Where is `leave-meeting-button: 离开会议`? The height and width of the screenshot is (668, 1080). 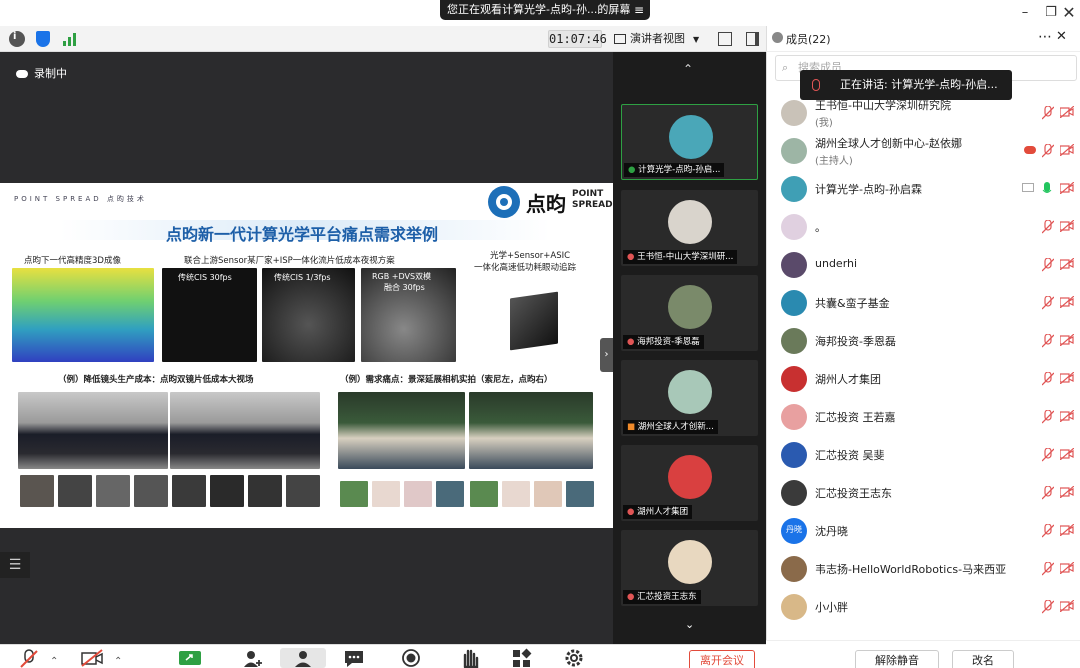
leave-meeting-button: 离开会议 is located at coordinates (722, 659).